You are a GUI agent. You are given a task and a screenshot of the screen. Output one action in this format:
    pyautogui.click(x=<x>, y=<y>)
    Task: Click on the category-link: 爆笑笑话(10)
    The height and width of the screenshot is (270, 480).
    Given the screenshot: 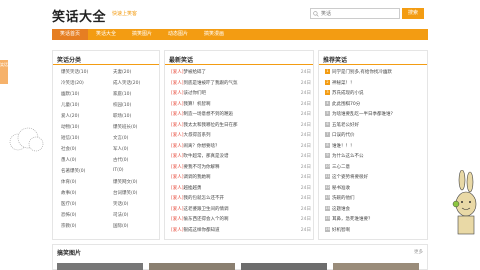 What is the action you would take?
    pyautogui.click(x=74, y=72)
    